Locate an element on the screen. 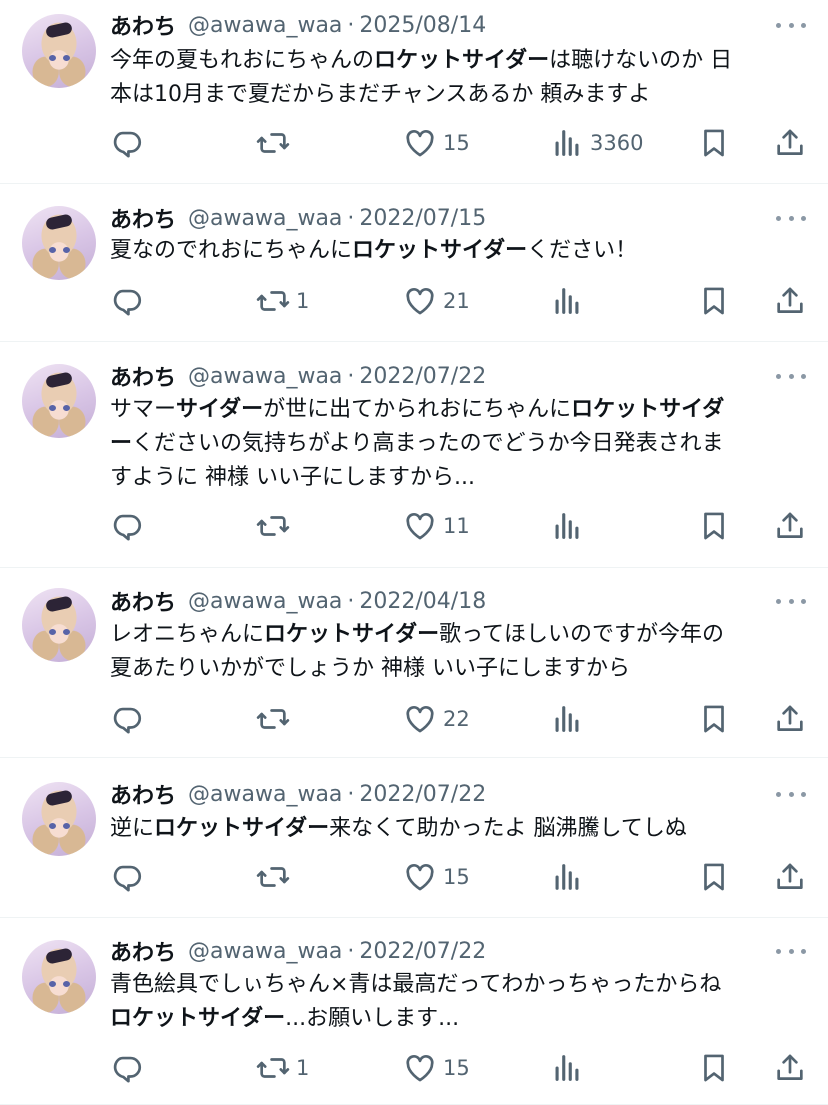 This screenshot has height=1105, width=828. post-date: 2025/08/14 is located at coordinates (422, 25).